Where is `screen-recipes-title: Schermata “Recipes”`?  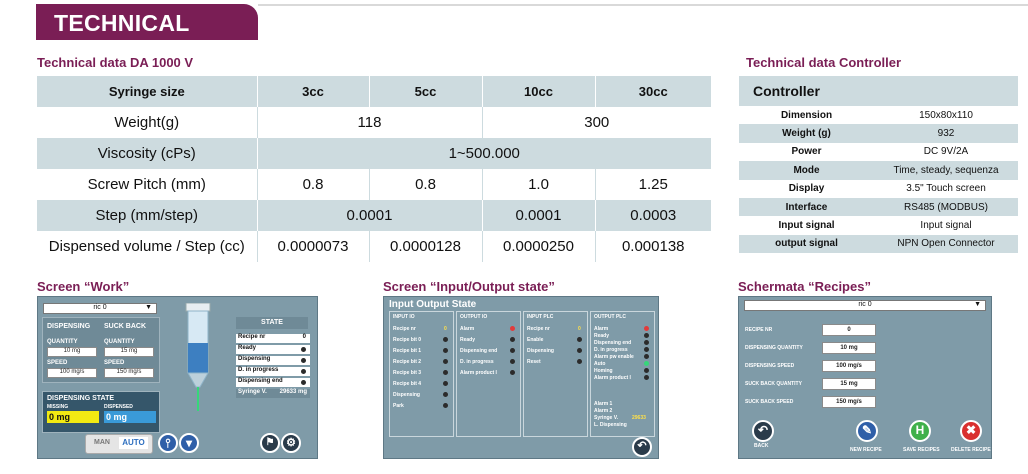 screen-recipes-title: Schermata “Recipes” is located at coordinates (804, 286).